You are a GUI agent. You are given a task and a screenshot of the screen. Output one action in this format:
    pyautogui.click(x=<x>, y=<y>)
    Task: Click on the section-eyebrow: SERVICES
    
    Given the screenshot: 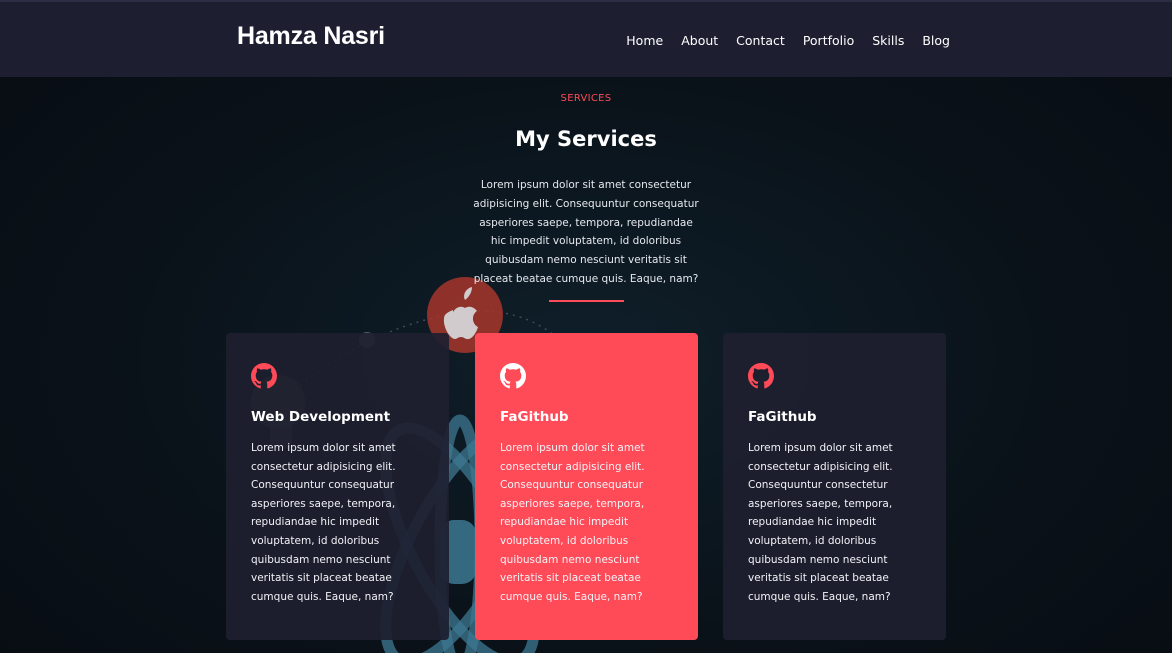 What is the action you would take?
    pyautogui.click(x=586, y=98)
    